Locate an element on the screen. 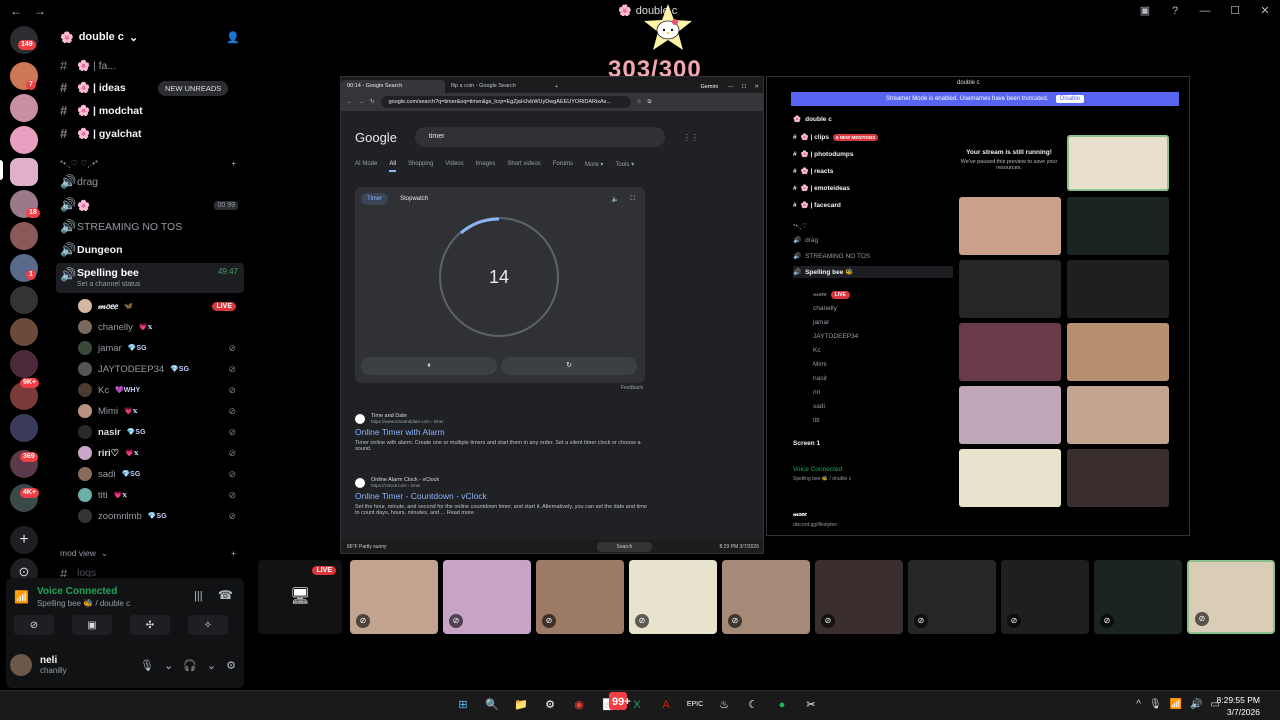 This screenshot has height=720, width=1280. user-display-name: neli is located at coordinates (53, 660).